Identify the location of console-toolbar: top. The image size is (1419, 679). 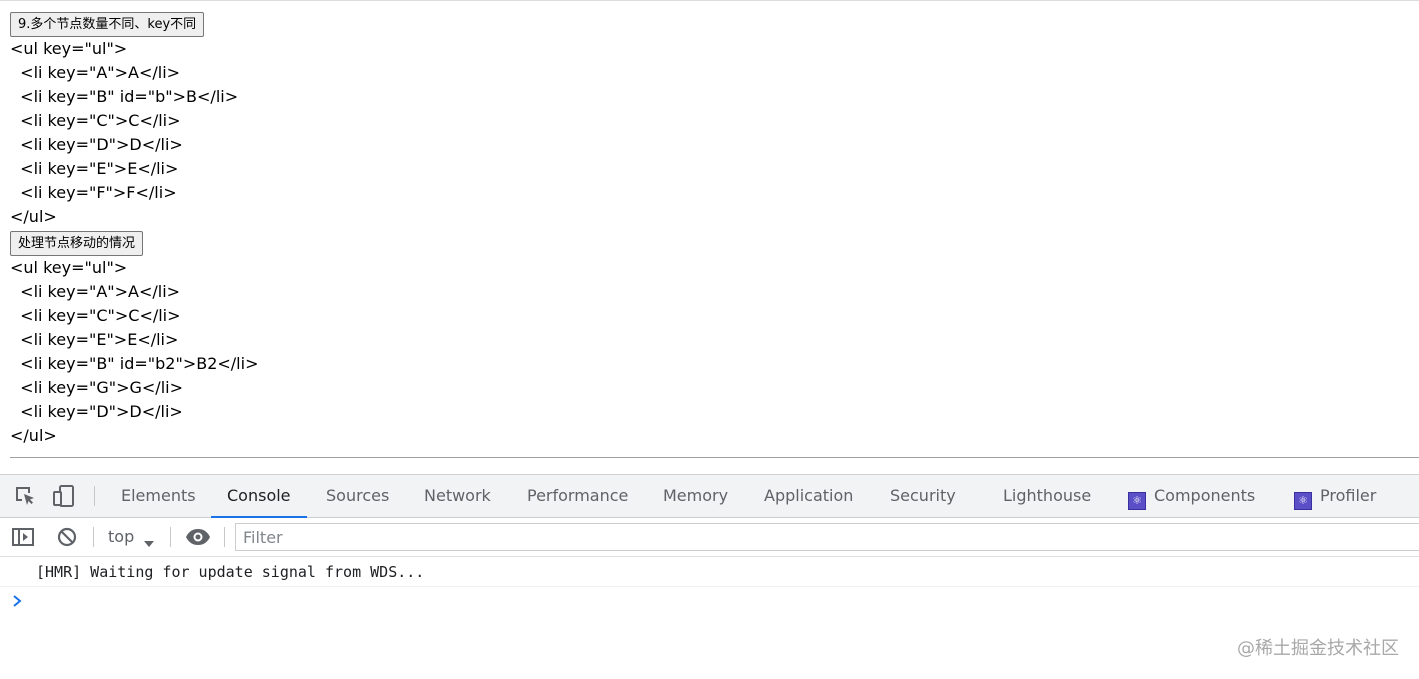
(709, 537).